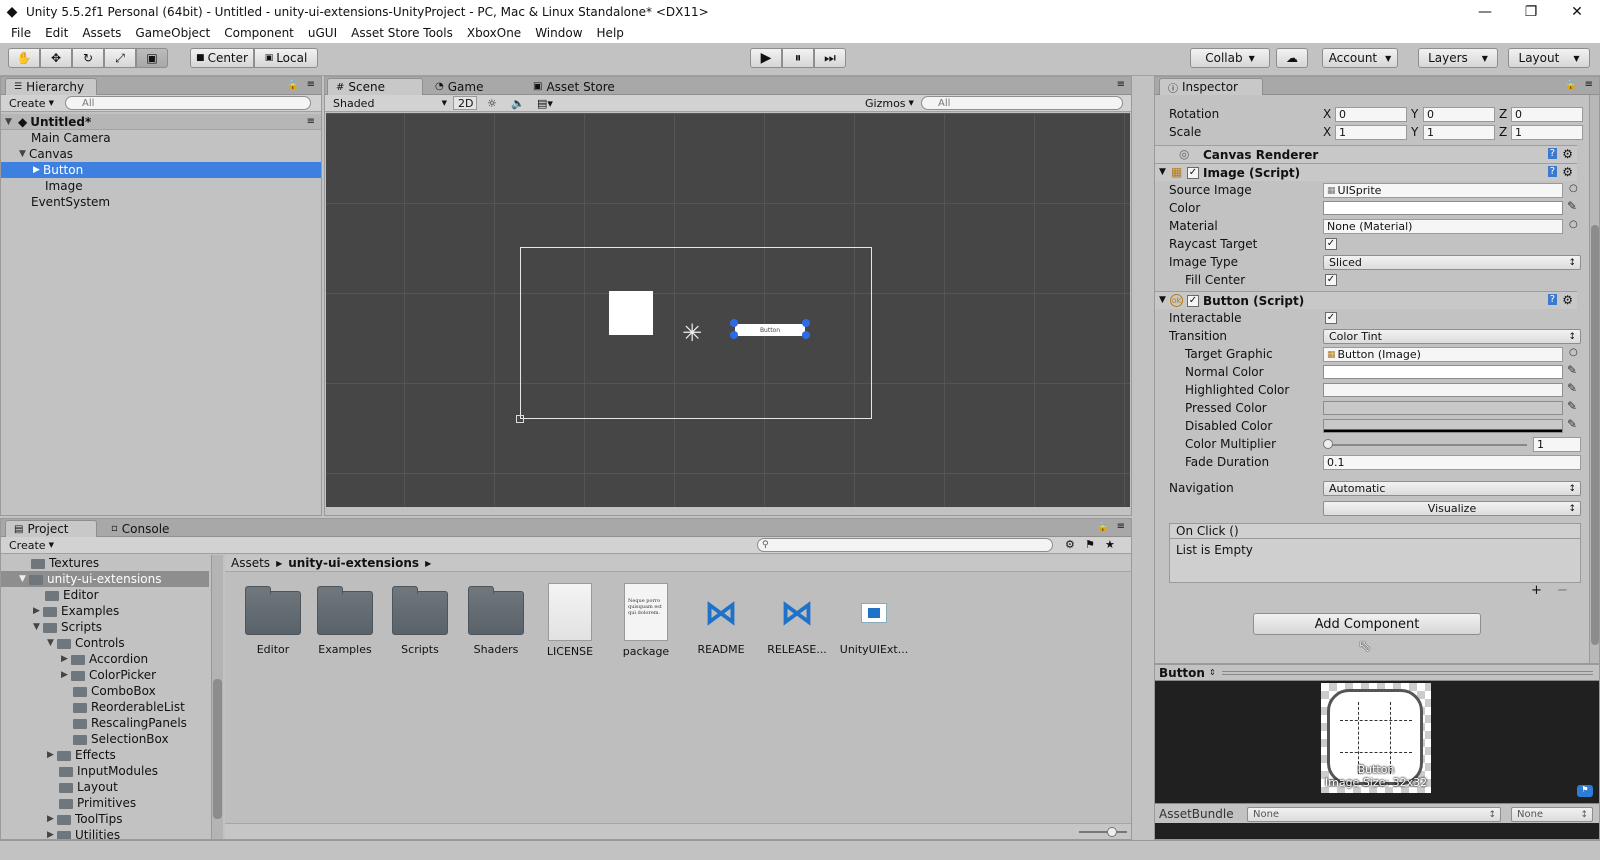 The height and width of the screenshot is (860, 1600). What do you see at coordinates (311, 121) in the screenshot?
I see `scene-menu-icon: ≡` at bounding box center [311, 121].